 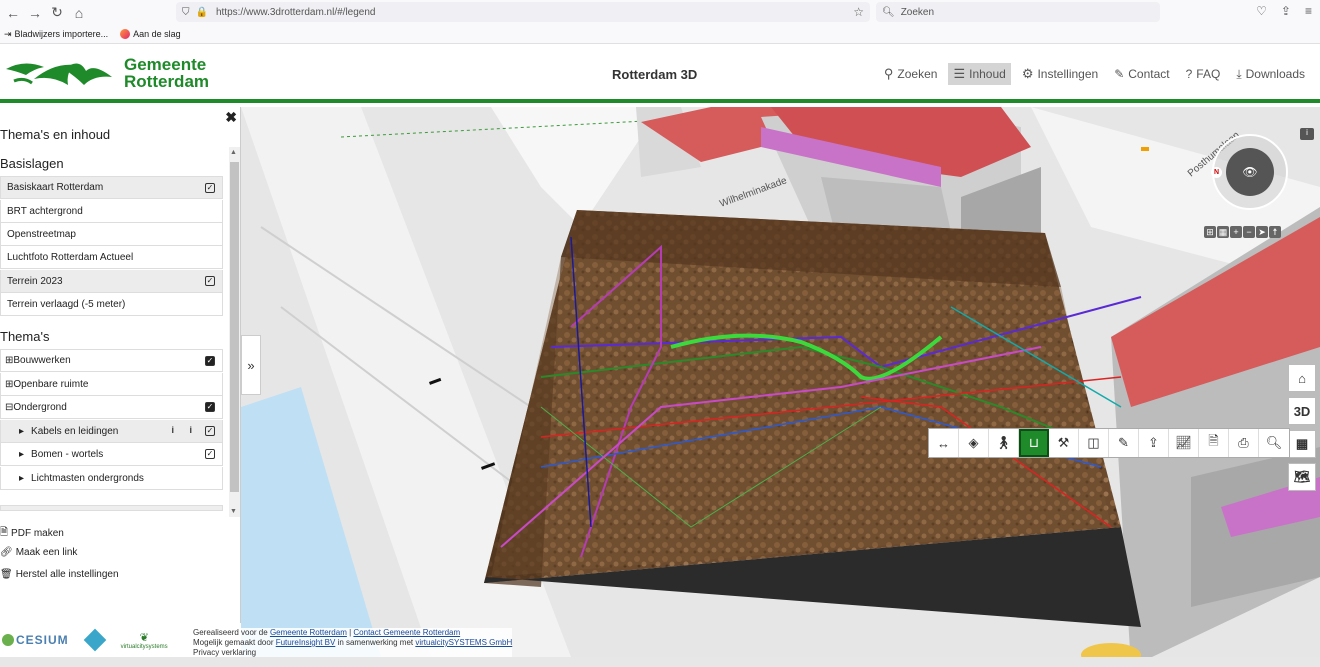 What do you see at coordinates (144, 640) in the screenshot?
I see `virtualcitysystems-logo: ❦ virtualcitysystems` at bounding box center [144, 640].